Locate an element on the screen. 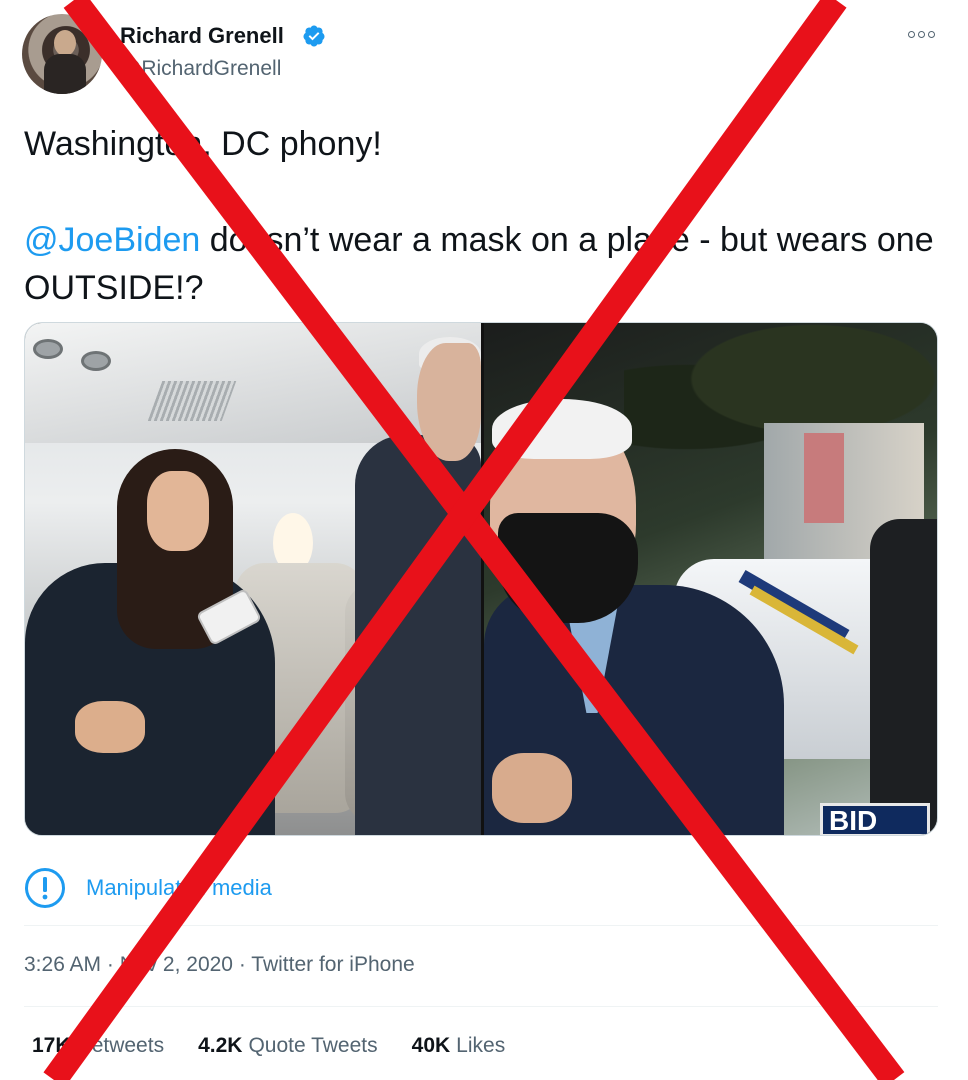  tweet-source: Twitter for iPhone is located at coordinates (332, 964).